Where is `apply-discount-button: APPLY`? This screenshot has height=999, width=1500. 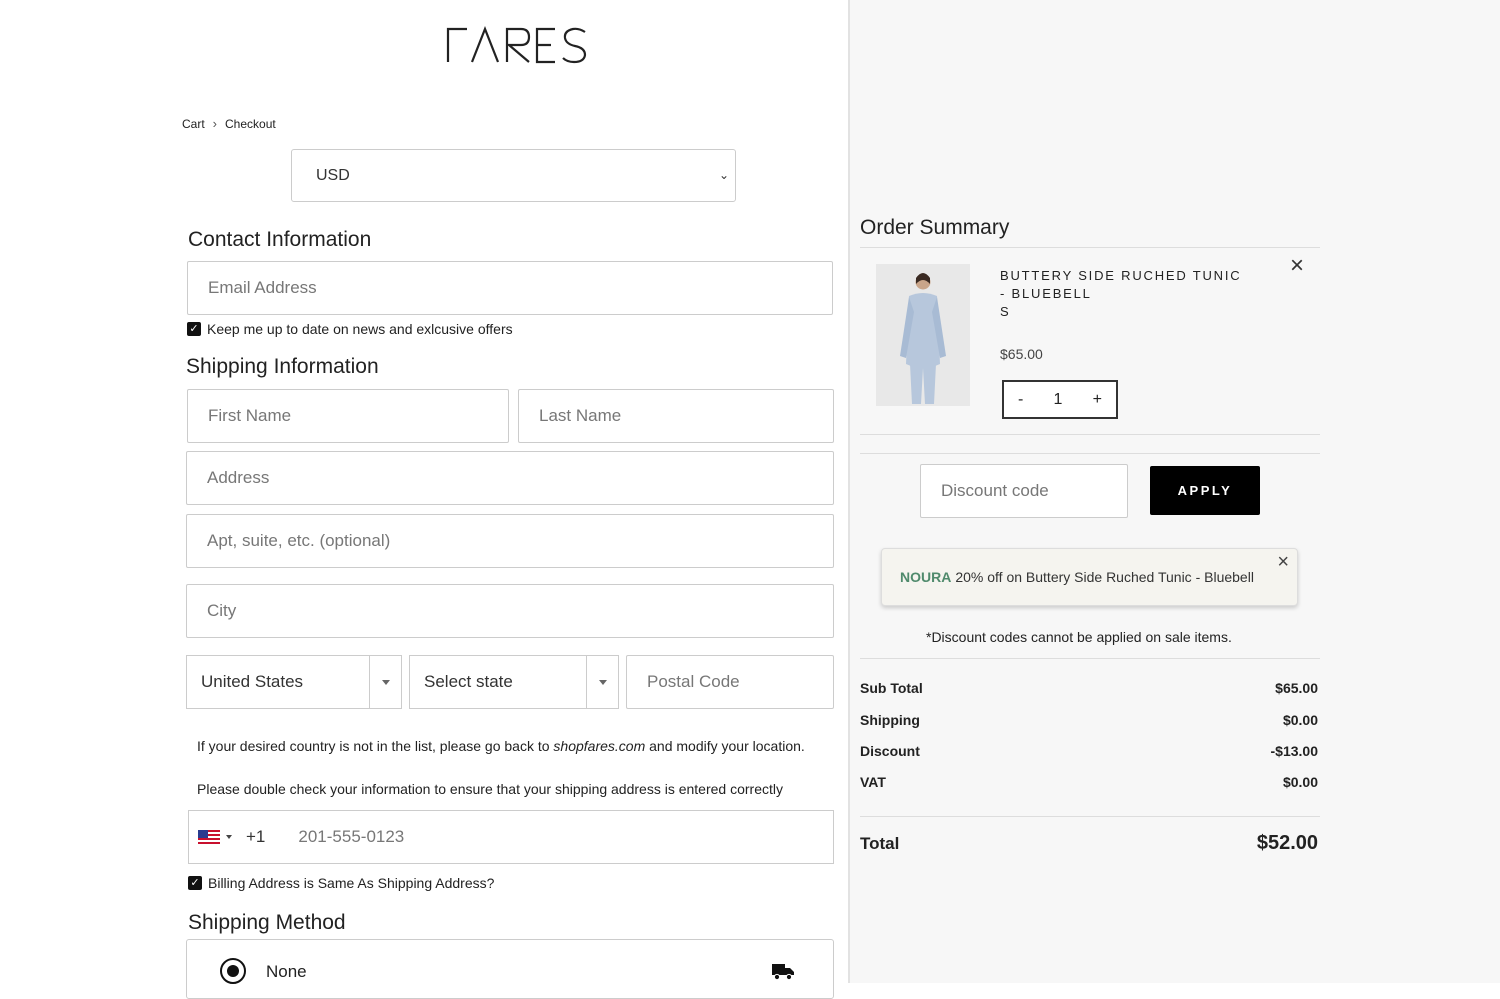
apply-discount-button: APPLY is located at coordinates (1205, 490).